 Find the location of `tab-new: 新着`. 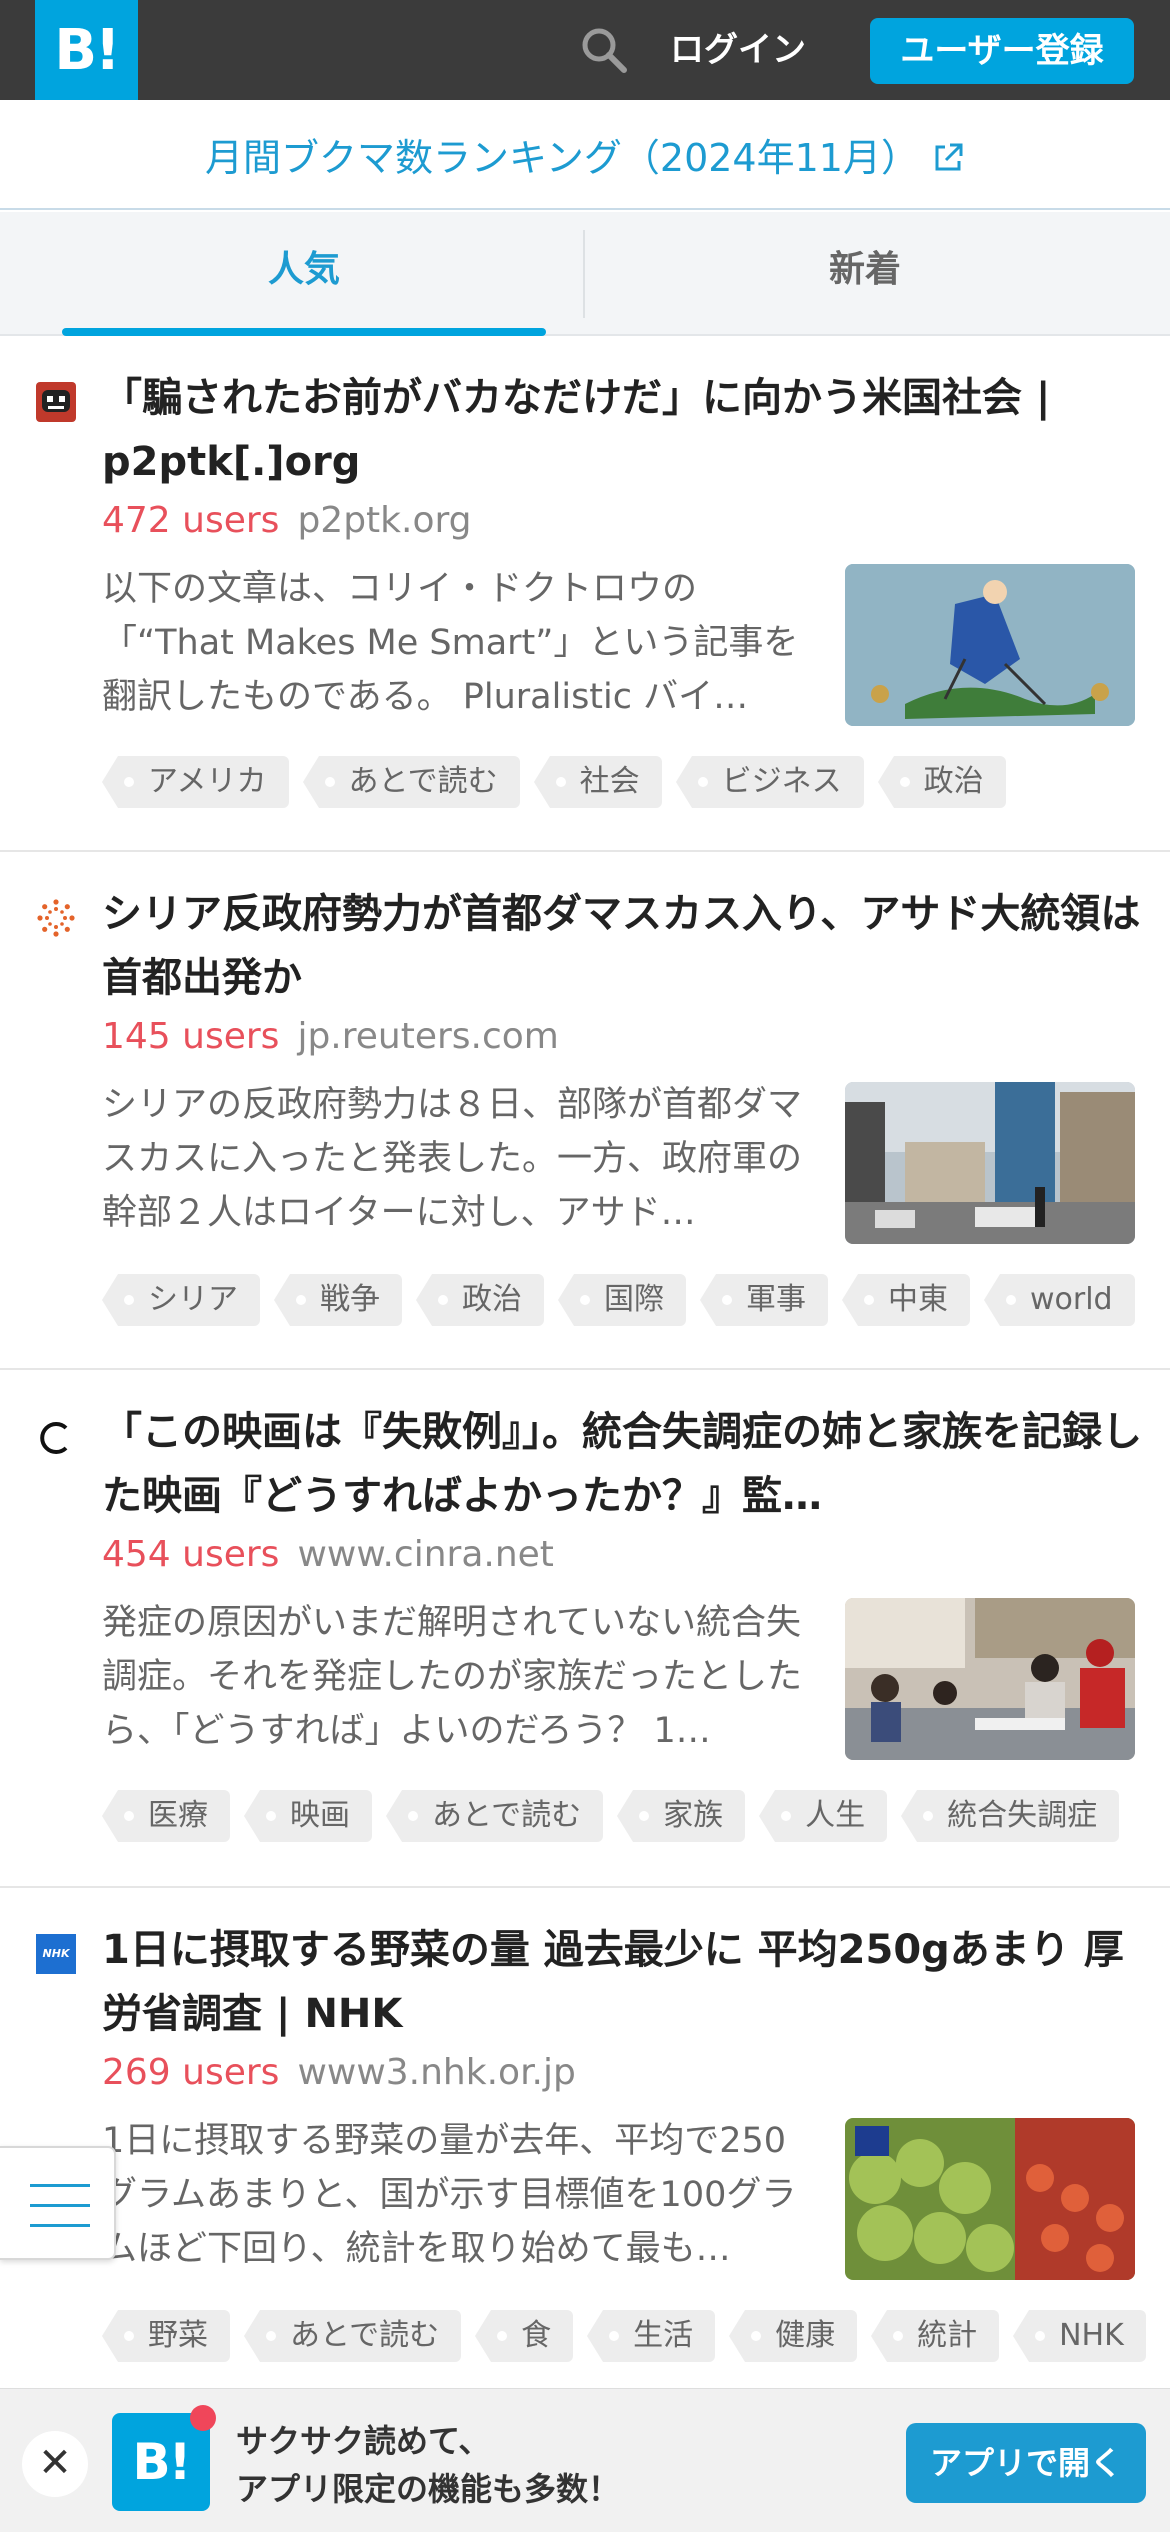

tab-new: 新着 is located at coordinates (865, 274).